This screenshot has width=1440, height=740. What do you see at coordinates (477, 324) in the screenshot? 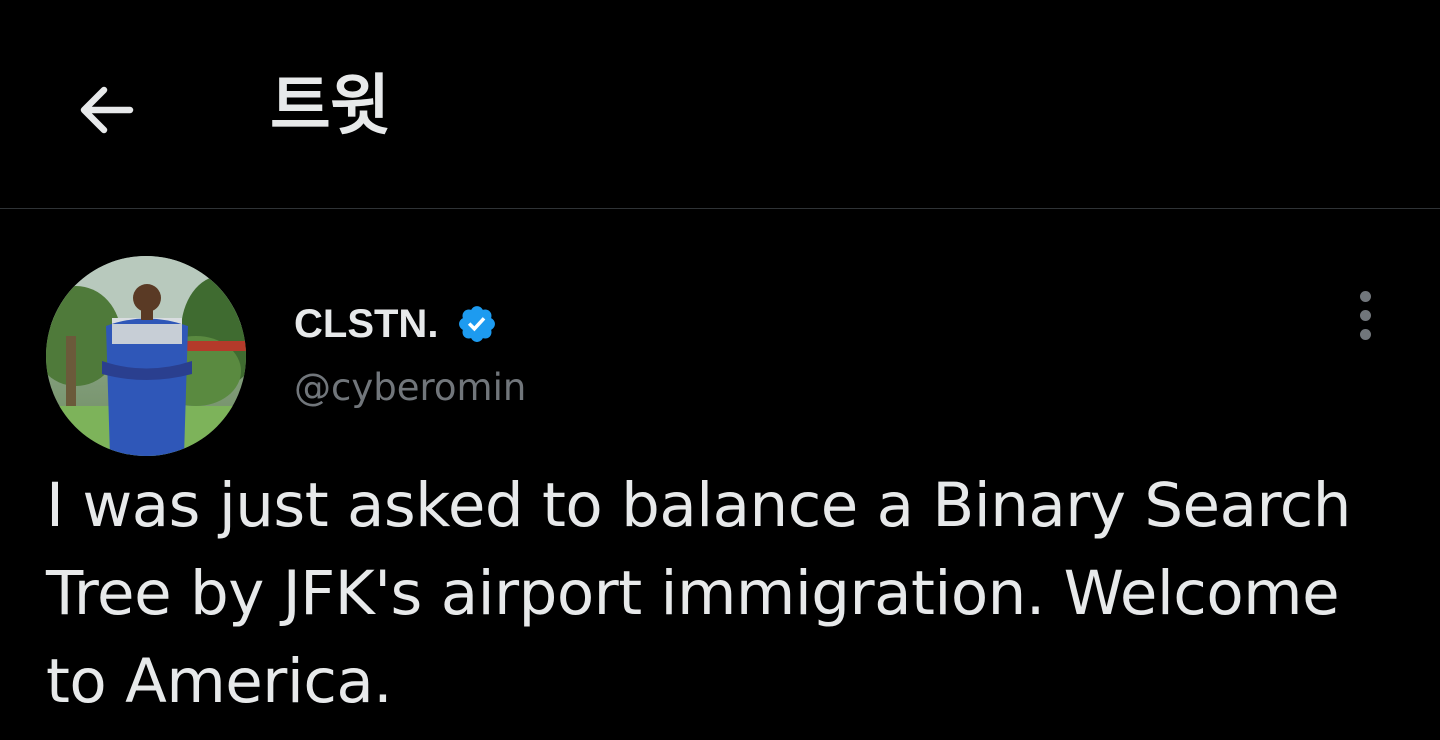
I see `verified-badge-icon` at bounding box center [477, 324].